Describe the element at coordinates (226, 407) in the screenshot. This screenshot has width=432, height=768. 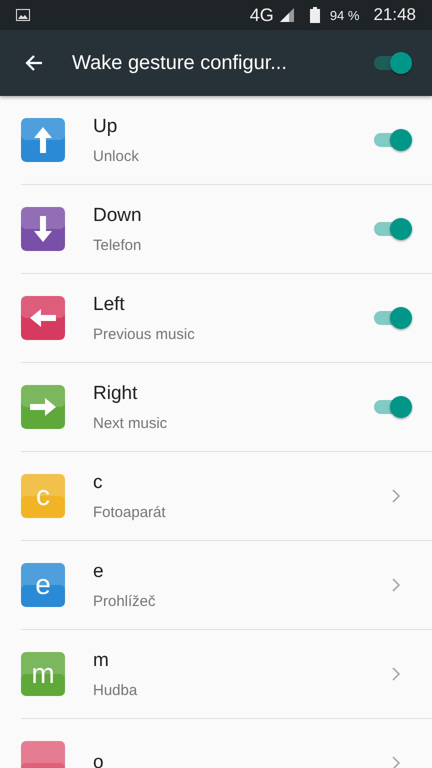
I see `gesture-row: Right Next music` at that location.